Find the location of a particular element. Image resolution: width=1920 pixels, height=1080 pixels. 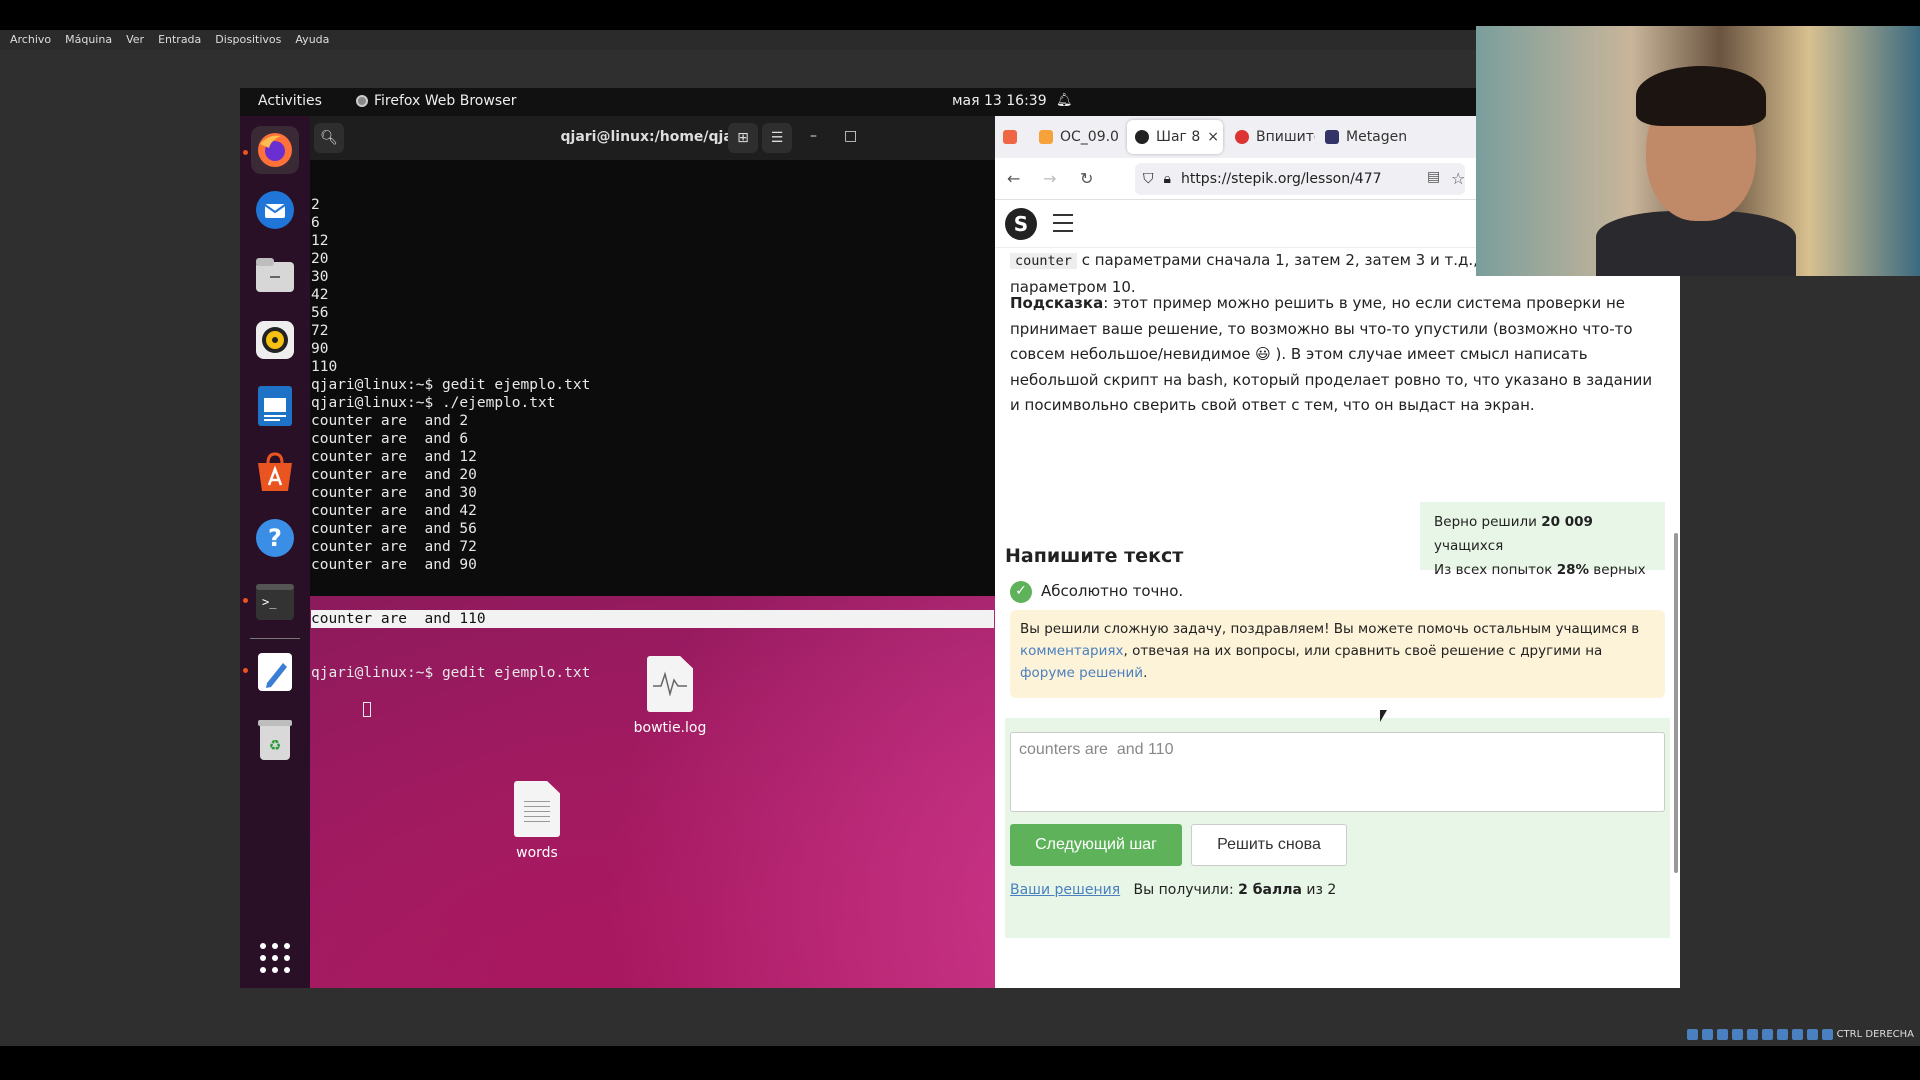

score-label: Вы получили: is located at coordinates (1186, 890).